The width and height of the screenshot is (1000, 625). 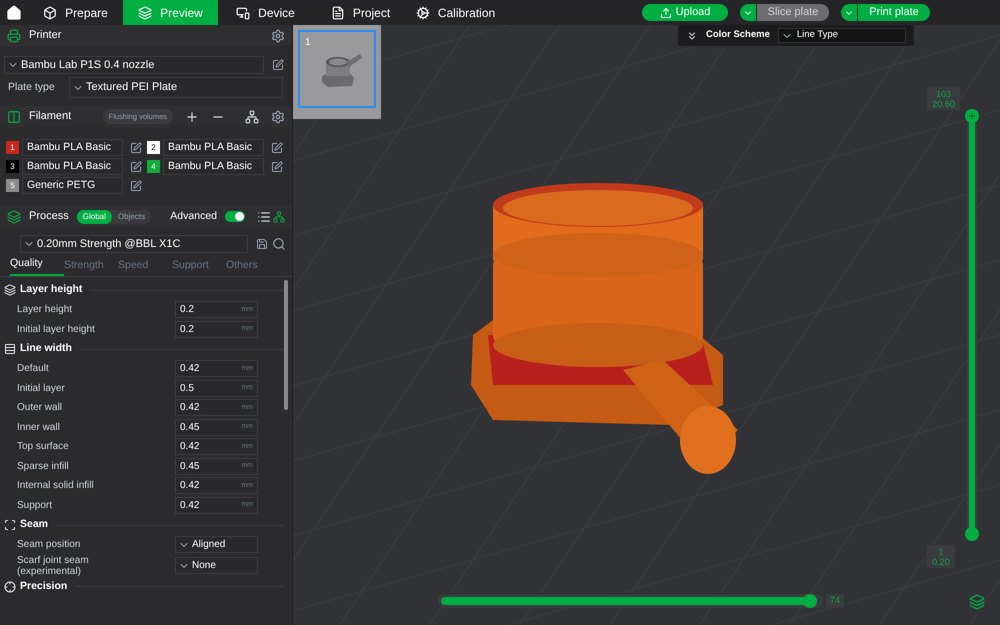 What do you see at coordinates (31, 87) in the screenshot?
I see `field-label: Plate type` at bounding box center [31, 87].